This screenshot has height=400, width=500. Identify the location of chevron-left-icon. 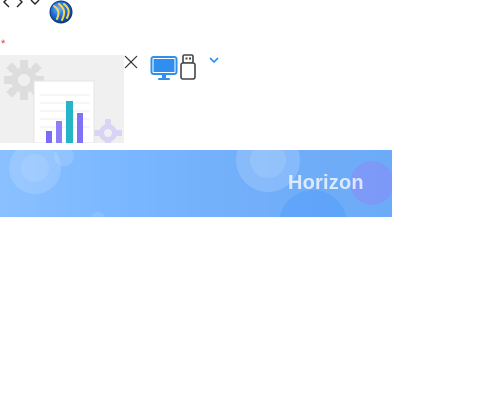
(6, 4).